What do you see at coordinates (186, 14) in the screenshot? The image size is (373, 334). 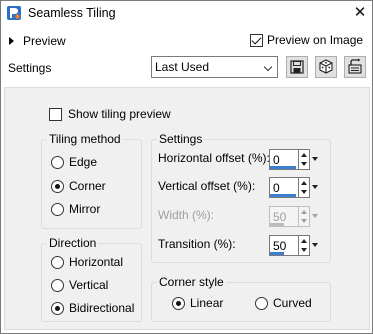 I see `title-bar: Seamless Tiling ✕` at bounding box center [186, 14].